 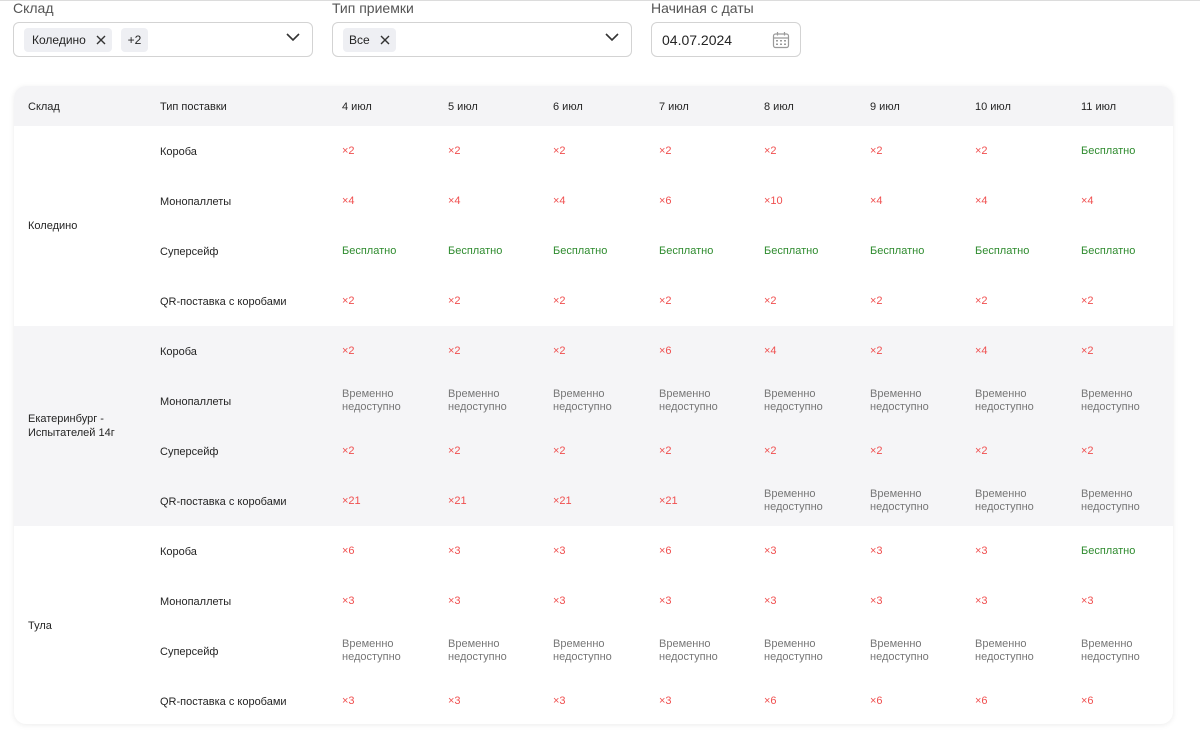 I want to click on column-header-warehouse: Склад, so click(x=44, y=107).